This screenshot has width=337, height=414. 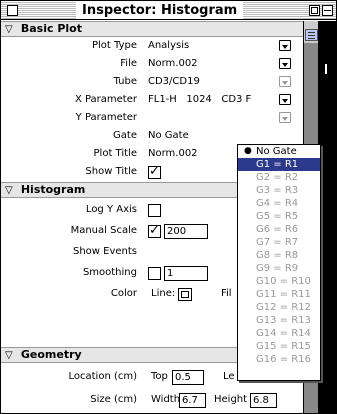 I want to click on gate-menu-item-label: G7 = R7, so click(x=277, y=242).